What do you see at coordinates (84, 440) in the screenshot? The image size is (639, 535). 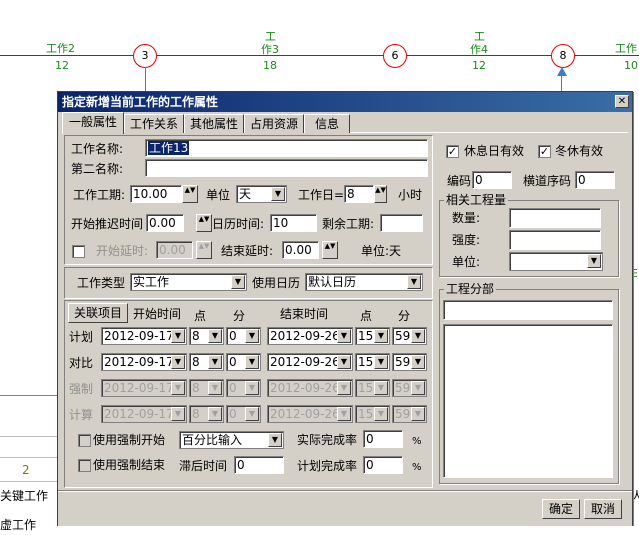 I see `force-start-checkbox` at bounding box center [84, 440].